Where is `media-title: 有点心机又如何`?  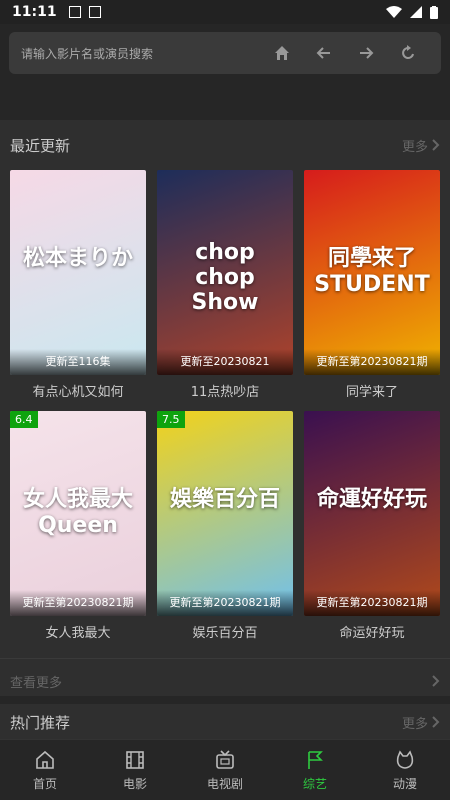
media-title: 有点心机又如何 is located at coordinates (78, 393).